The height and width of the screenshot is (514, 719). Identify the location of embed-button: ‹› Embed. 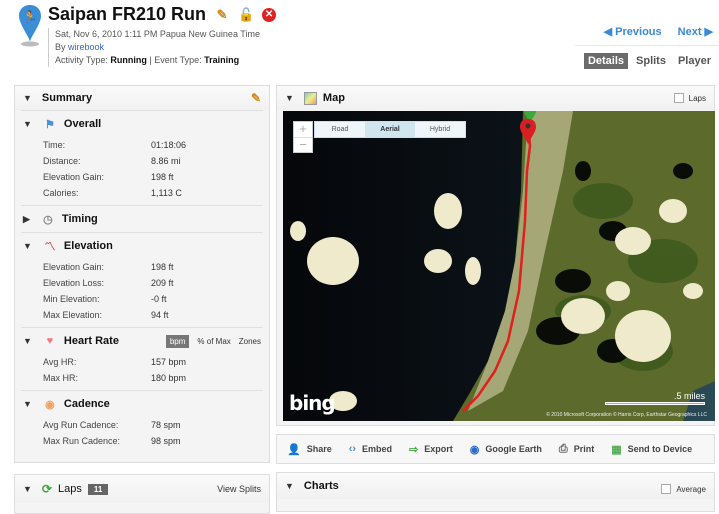
(370, 449).